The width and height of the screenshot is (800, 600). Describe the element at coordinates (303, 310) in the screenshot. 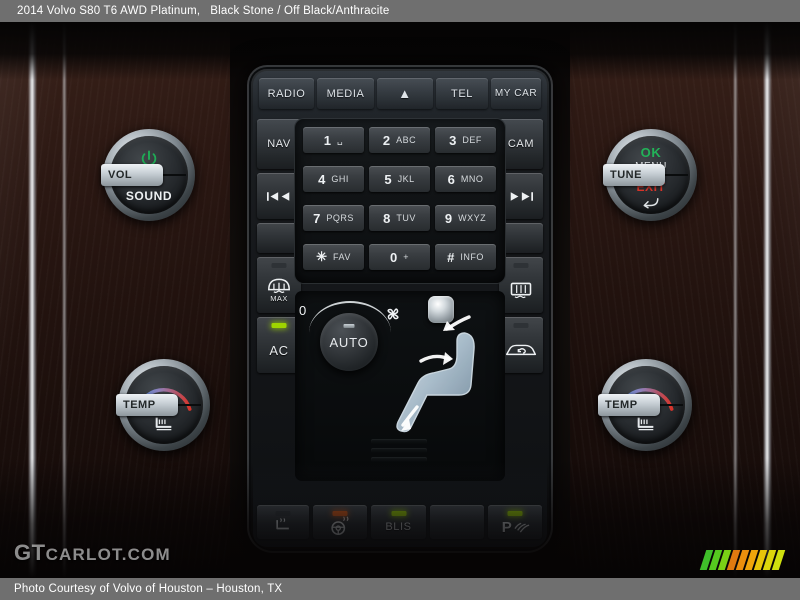

I see `fan-min-label: 0` at that location.